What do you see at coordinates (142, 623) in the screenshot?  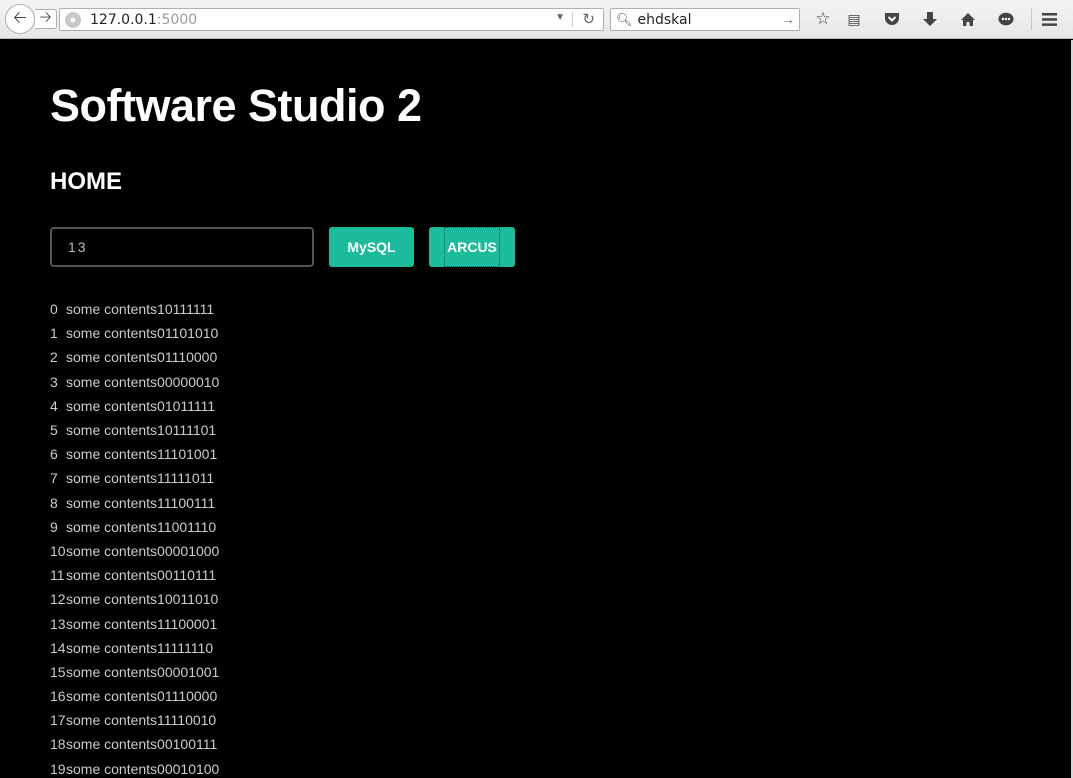 I see `list-item-content: some contents11100001` at bounding box center [142, 623].